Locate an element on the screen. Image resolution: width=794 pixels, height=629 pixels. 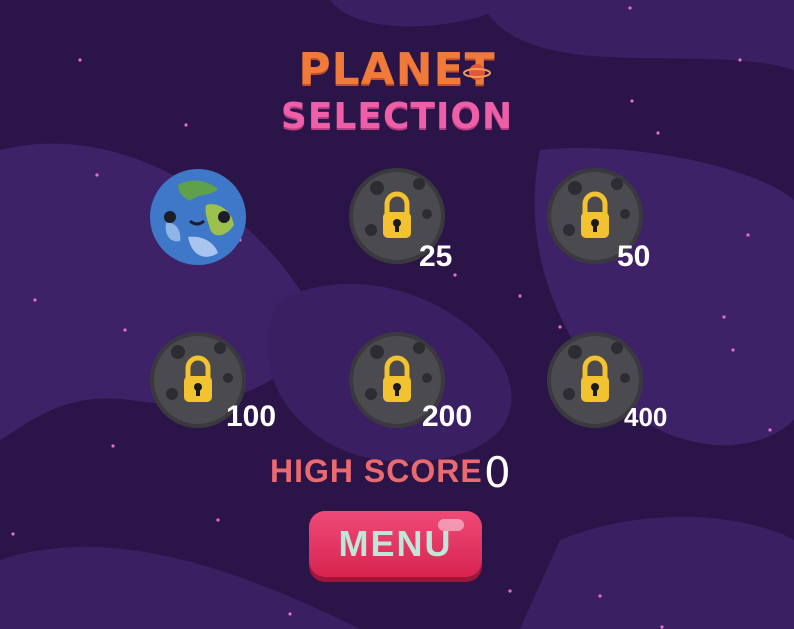
title-line-2: SELECTION is located at coordinates (397, 116).